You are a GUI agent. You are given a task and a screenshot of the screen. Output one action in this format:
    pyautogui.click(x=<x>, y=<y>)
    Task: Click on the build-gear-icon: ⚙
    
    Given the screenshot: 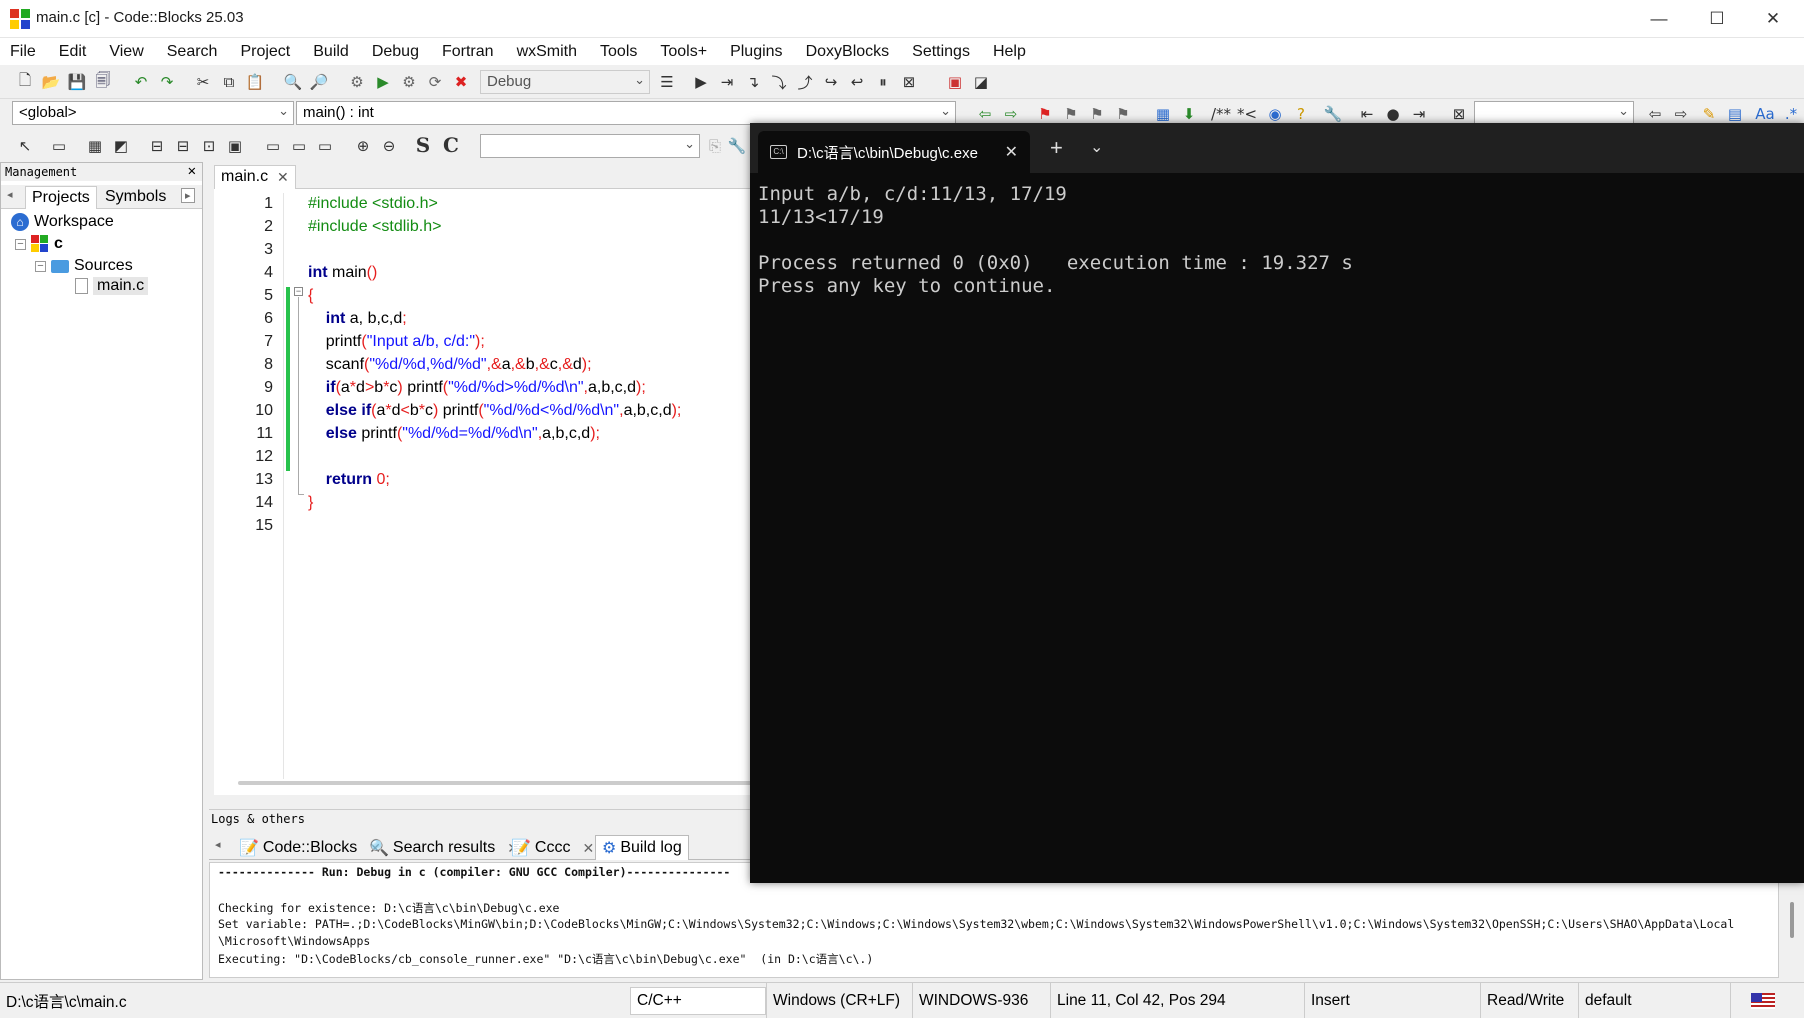 What is the action you would take?
    pyautogui.click(x=357, y=82)
    